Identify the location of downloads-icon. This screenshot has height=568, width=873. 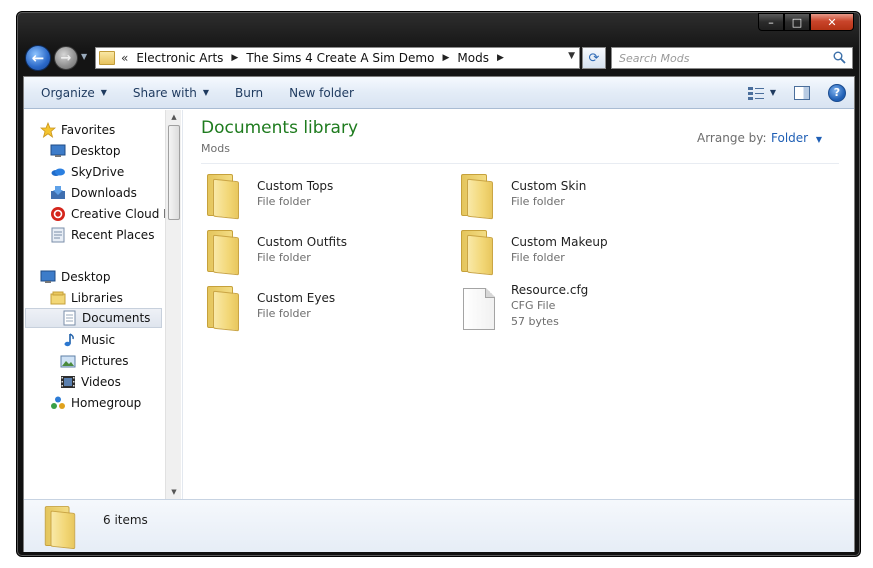
(58, 193).